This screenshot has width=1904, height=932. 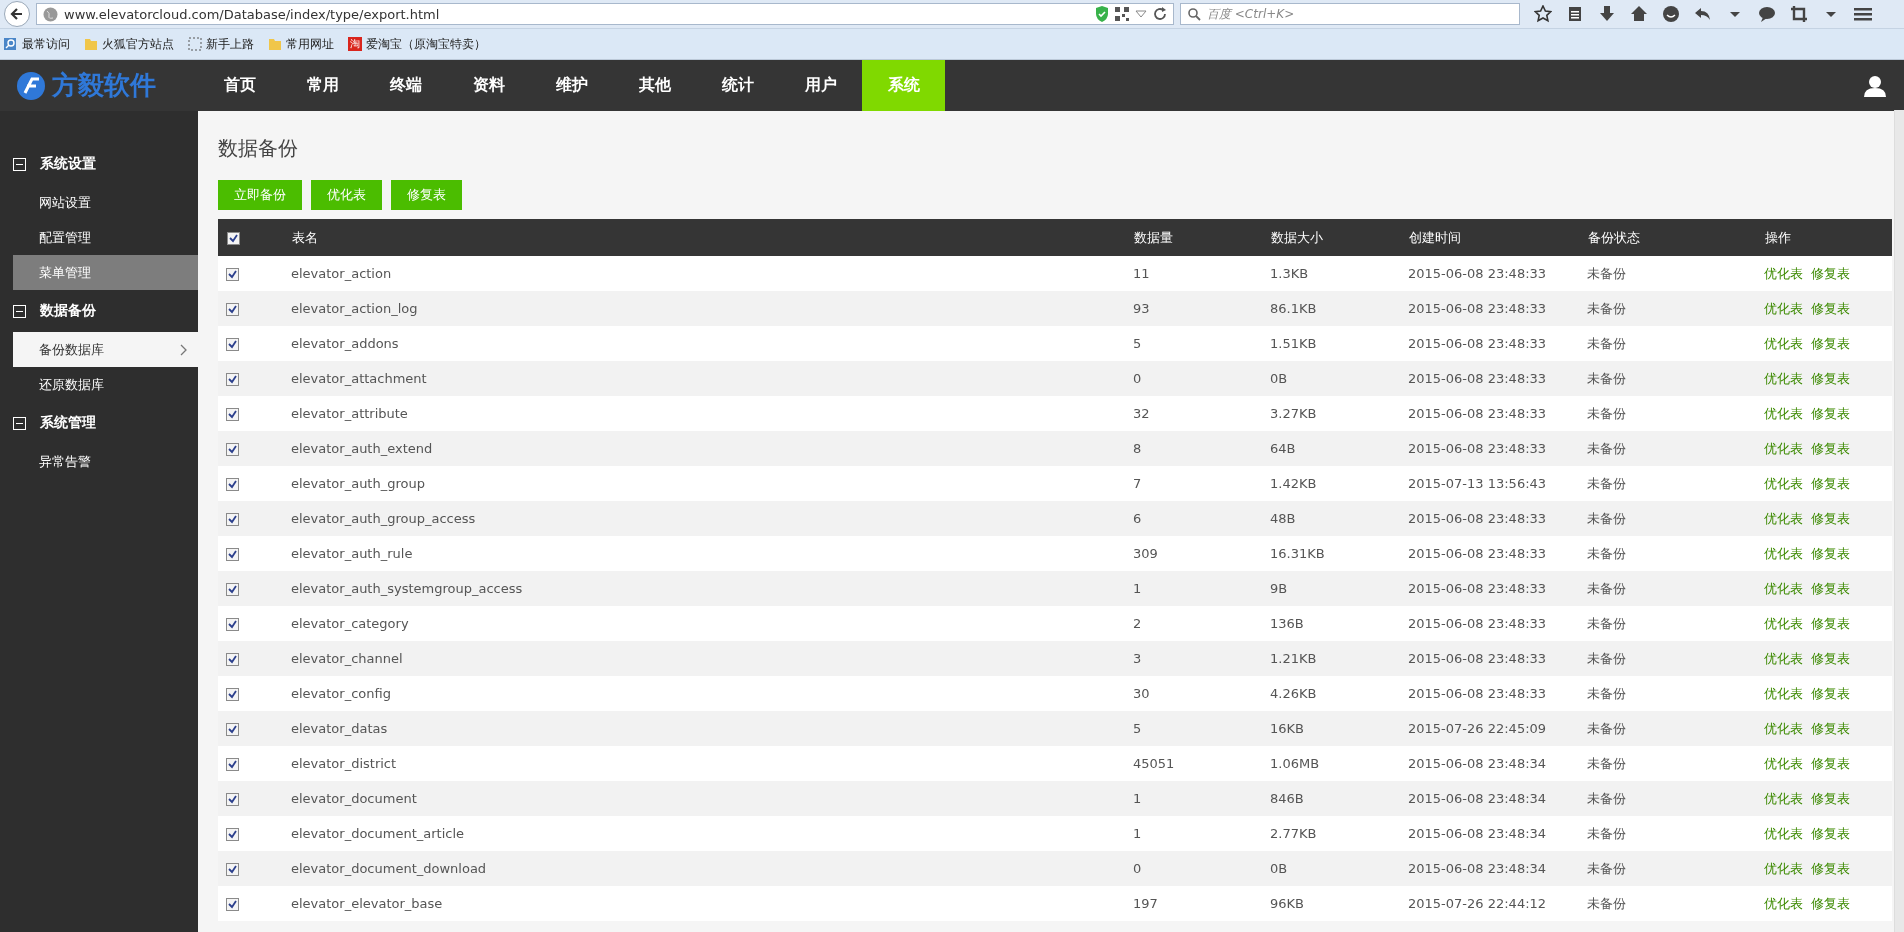 I want to click on speech-bubble-icon, so click(x=1767, y=14).